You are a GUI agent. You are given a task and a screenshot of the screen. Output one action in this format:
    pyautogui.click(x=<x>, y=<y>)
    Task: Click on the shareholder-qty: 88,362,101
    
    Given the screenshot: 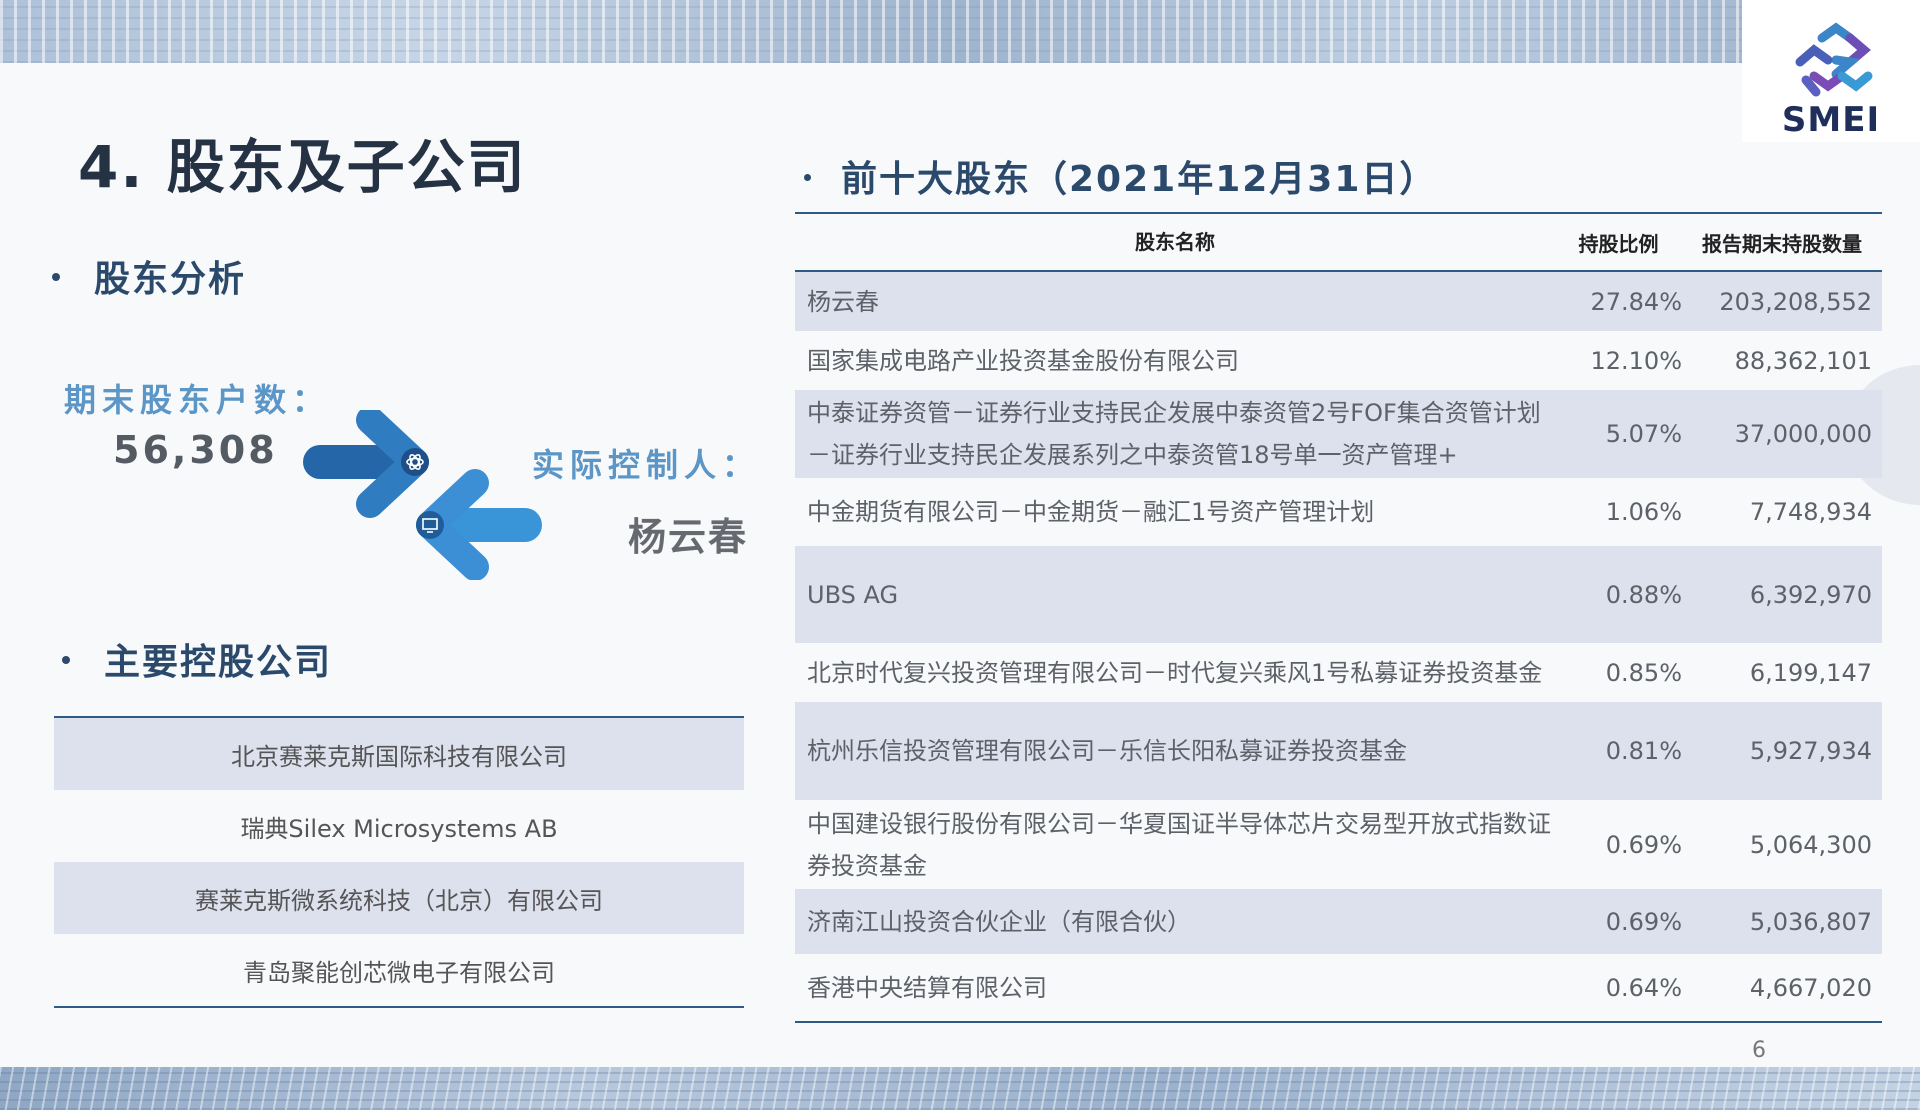 What is the action you would take?
    pyautogui.click(x=1803, y=360)
    